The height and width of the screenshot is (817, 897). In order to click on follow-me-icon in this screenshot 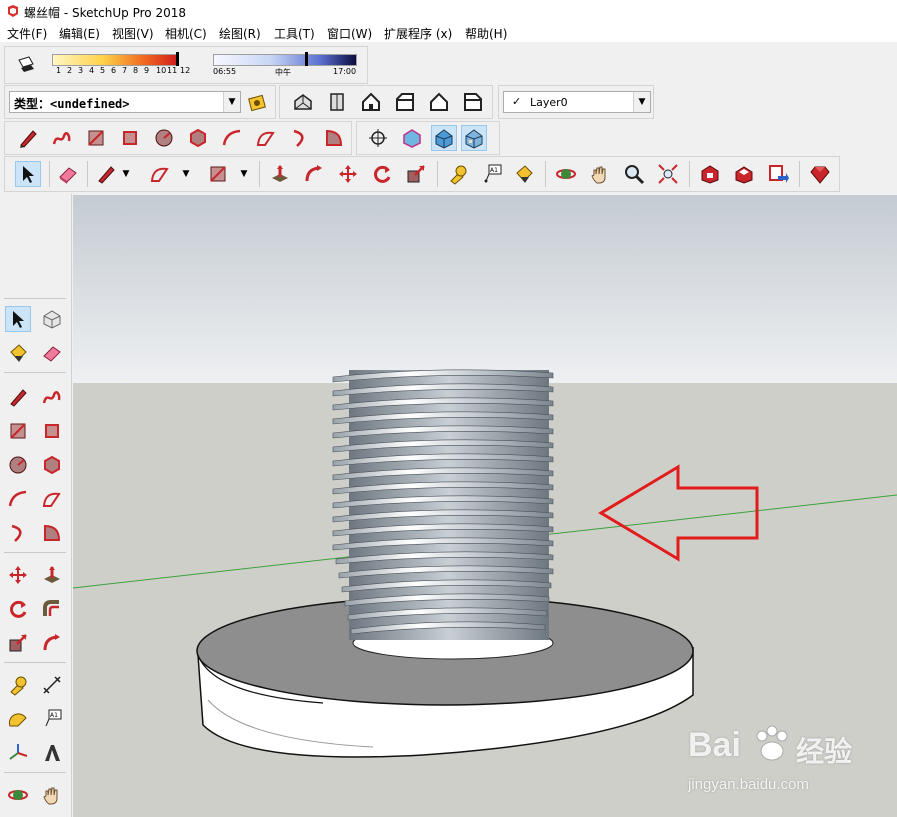, I will do `click(51, 642)`.